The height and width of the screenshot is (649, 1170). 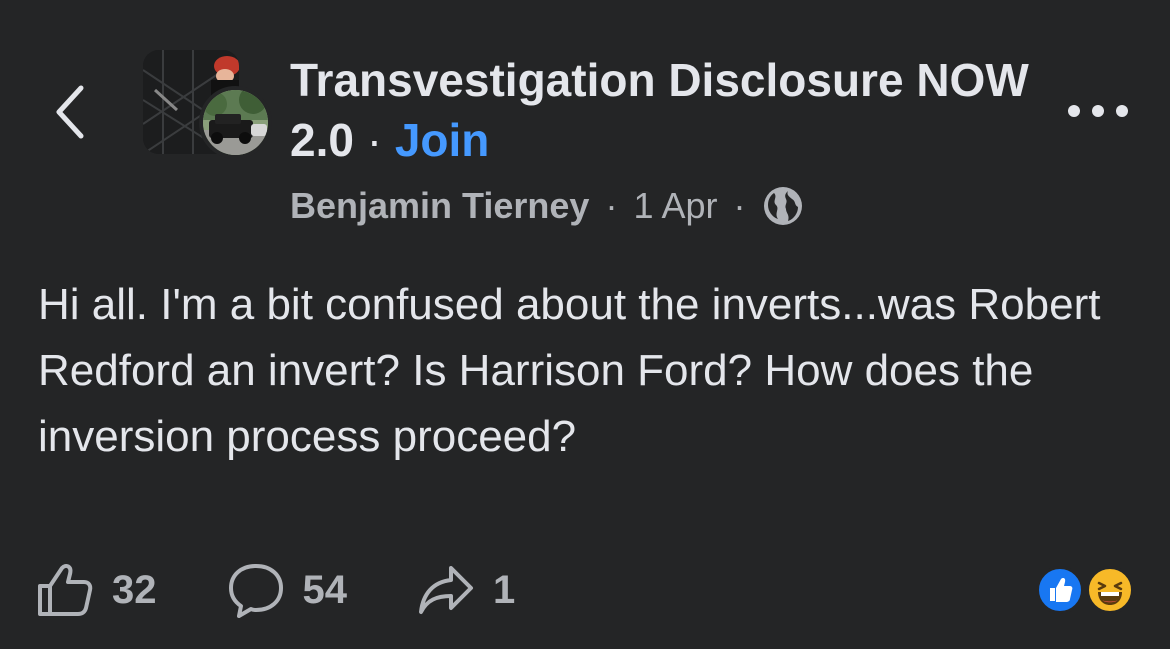 I want to click on group-avatar, so click(x=208, y=104).